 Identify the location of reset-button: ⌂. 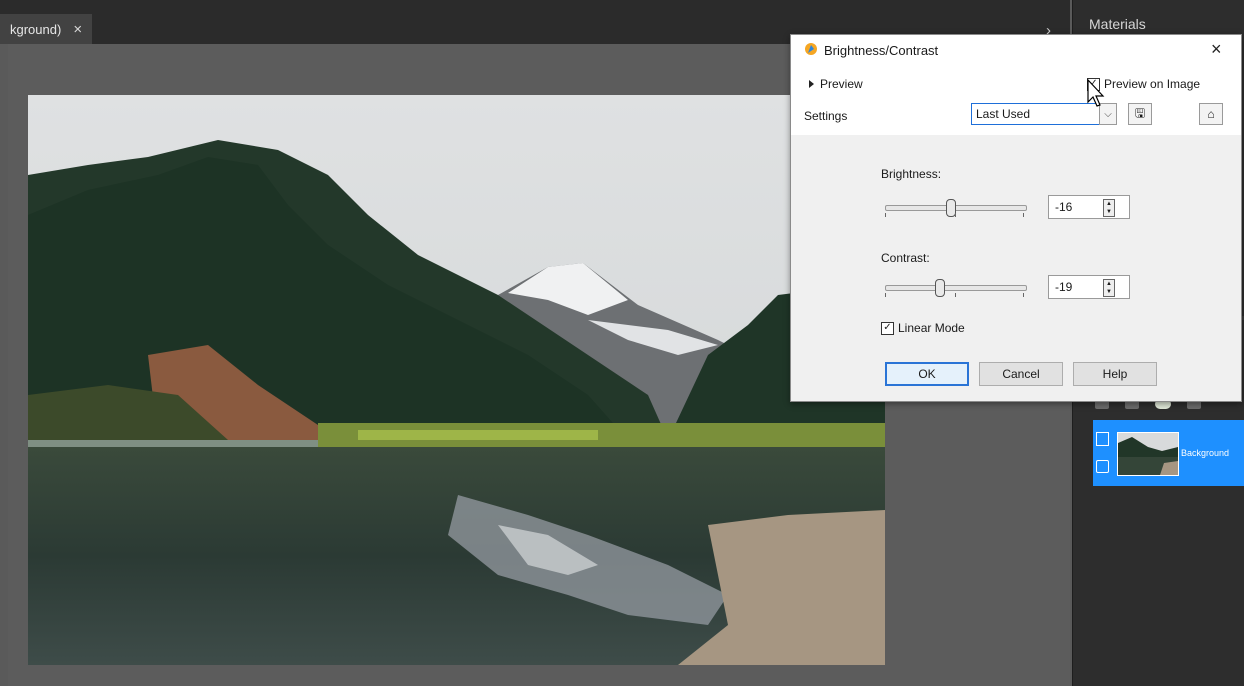
(1211, 114).